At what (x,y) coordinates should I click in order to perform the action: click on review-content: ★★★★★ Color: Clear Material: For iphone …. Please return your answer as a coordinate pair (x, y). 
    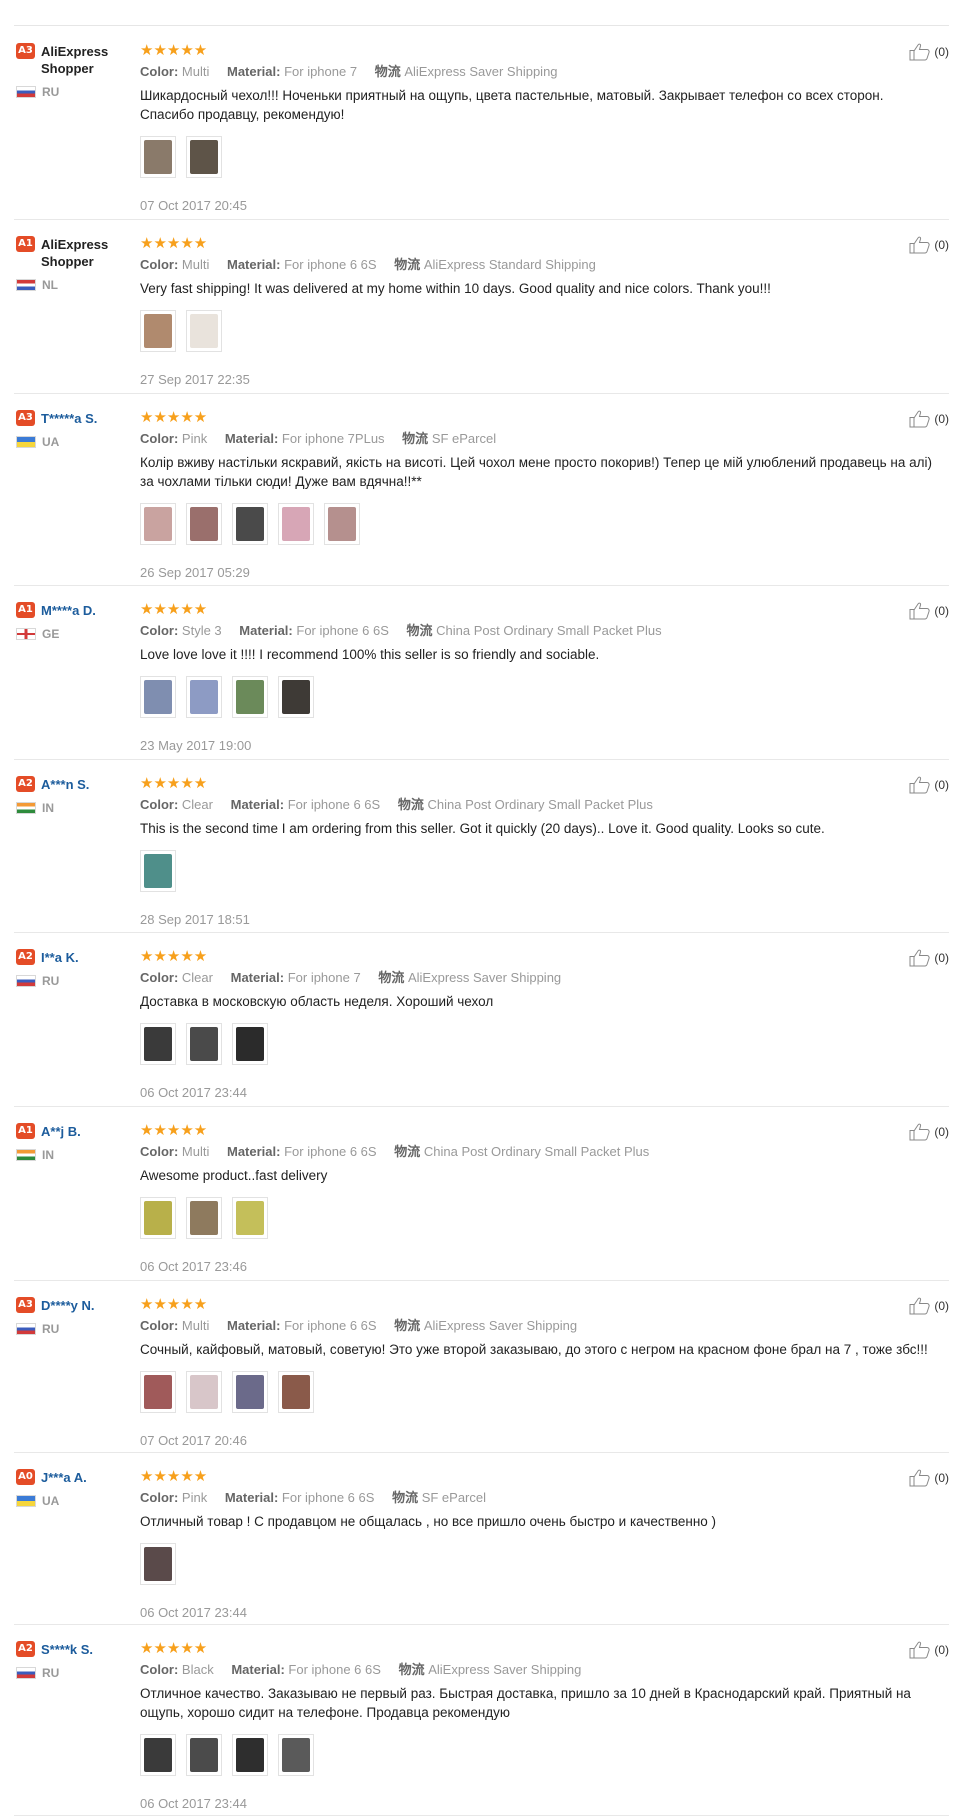
    Looking at the image, I should click on (537, 1023).